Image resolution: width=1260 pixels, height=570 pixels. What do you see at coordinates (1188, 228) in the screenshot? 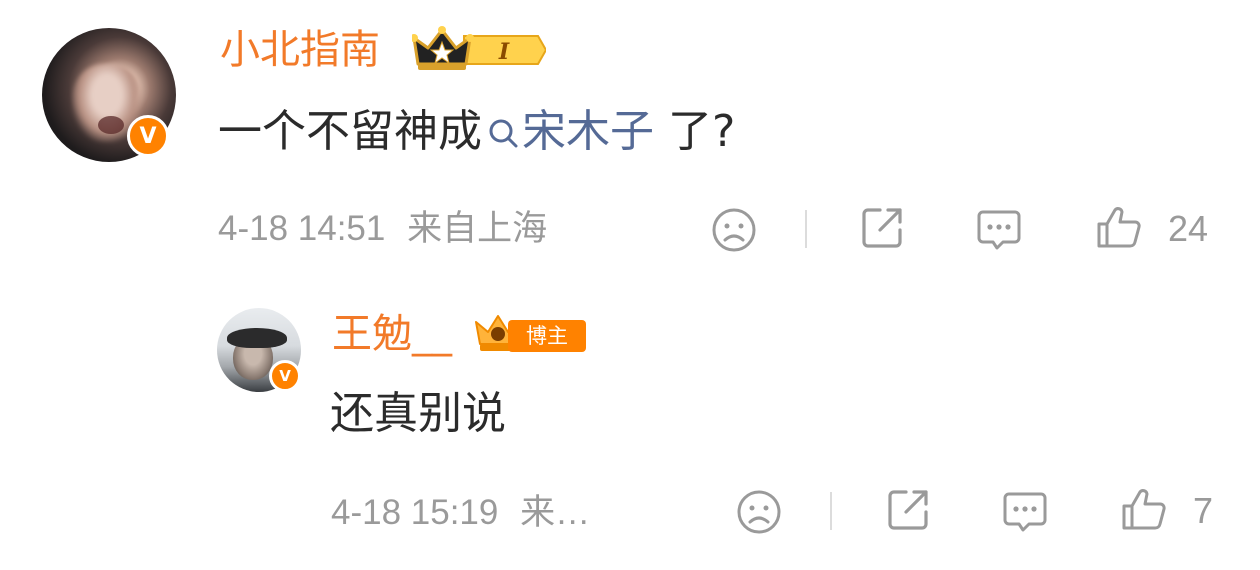
I see `like-count: 24` at bounding box center [1188, 228].